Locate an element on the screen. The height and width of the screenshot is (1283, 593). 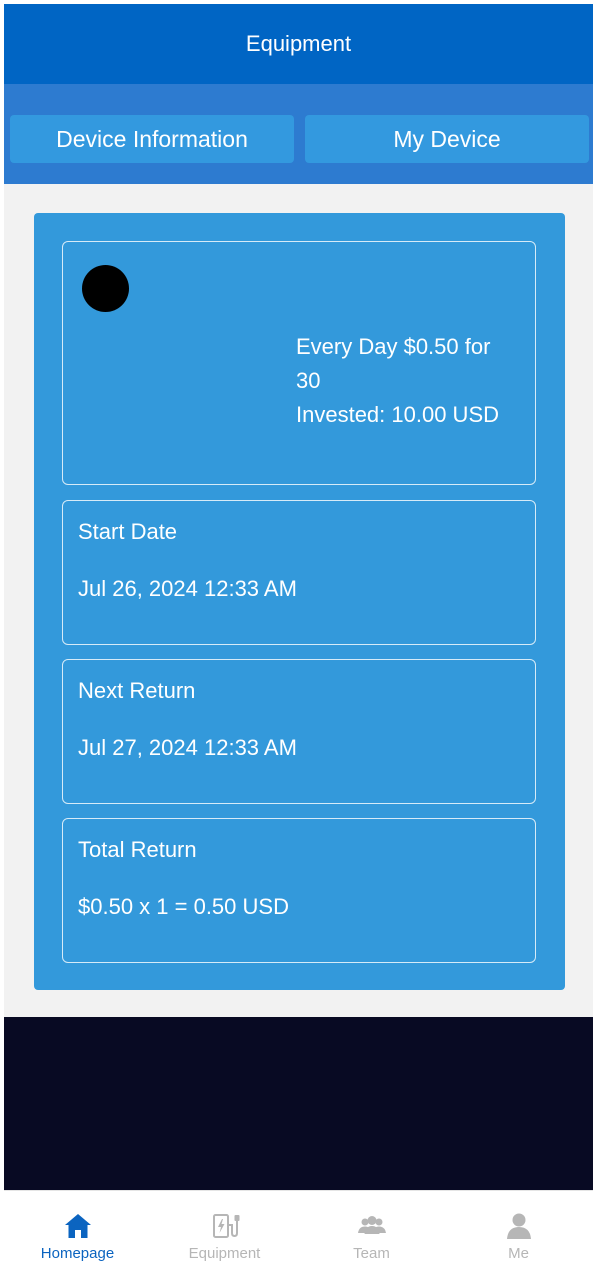
nav-label: Team is located at coordinates (371, 1253).